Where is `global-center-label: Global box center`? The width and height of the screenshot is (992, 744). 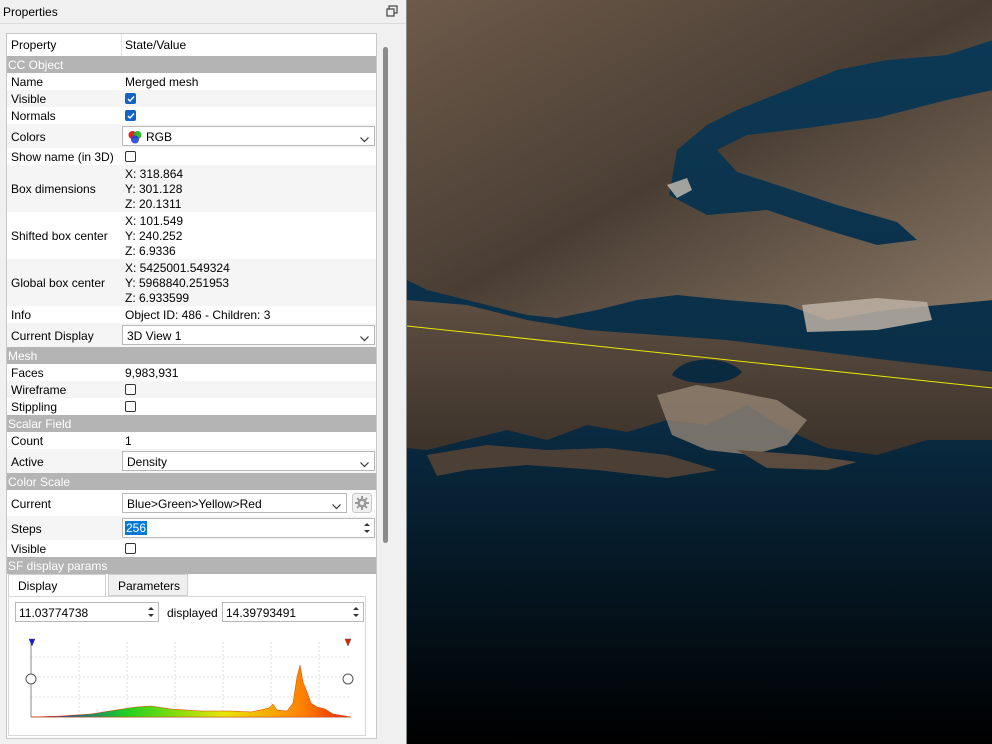
global-center-label: Global box center is located at coordinates (58, 283).